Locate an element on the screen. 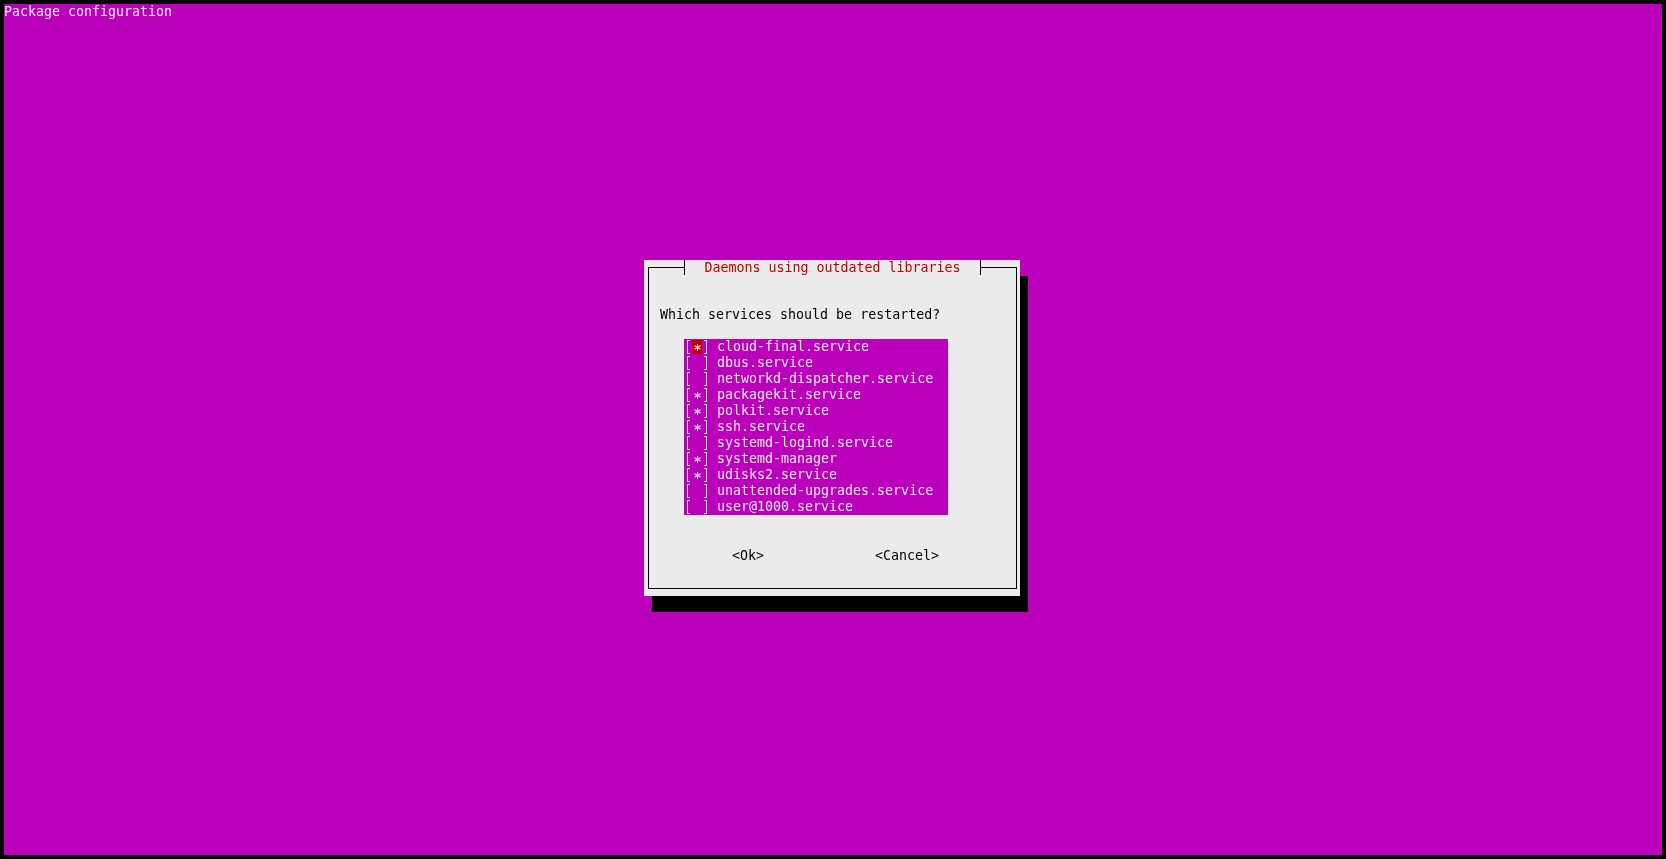  prompt-text: Which services should be restarted? is located at coordinates (800, 315).